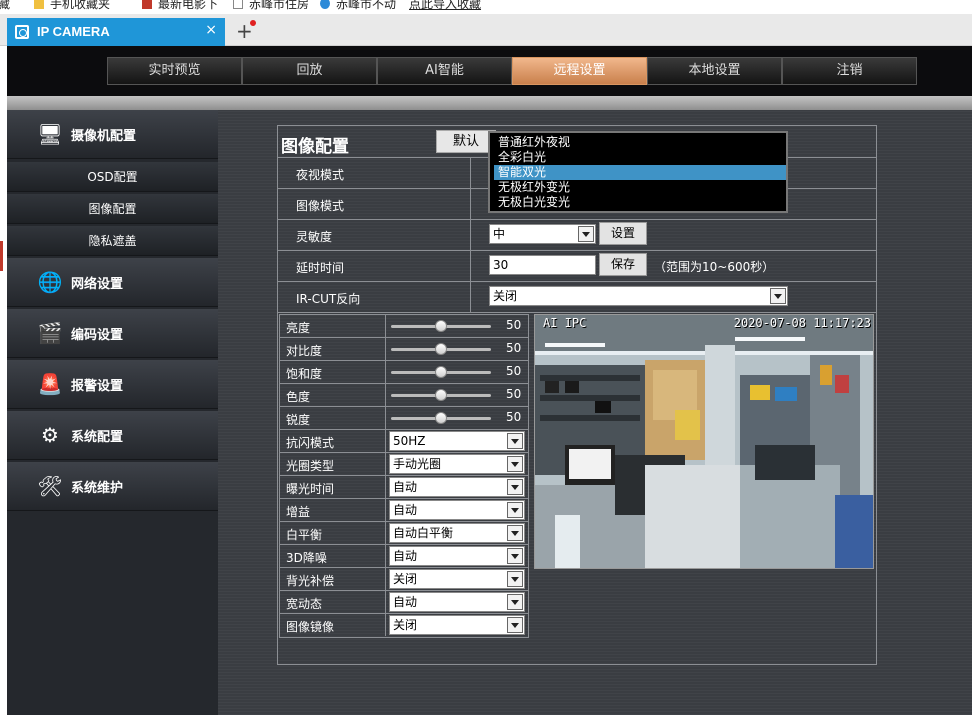  Describe the element at coordinates (640, 142) in the screenshot. I see `dropdown-option: 普通红外夜视` at that location.